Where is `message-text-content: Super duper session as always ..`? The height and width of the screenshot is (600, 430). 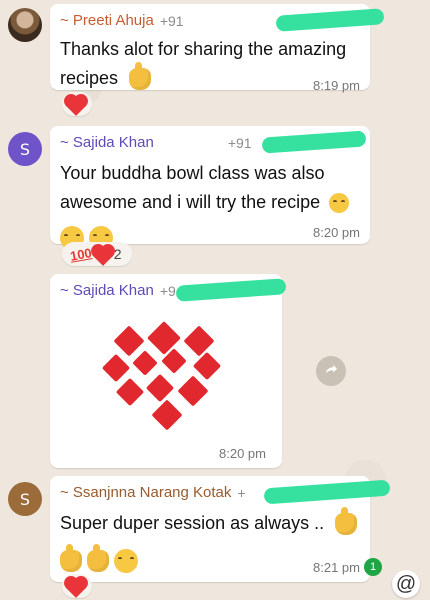 message-text-content: Super duper session as always .. is located at coordinates (192, 523).